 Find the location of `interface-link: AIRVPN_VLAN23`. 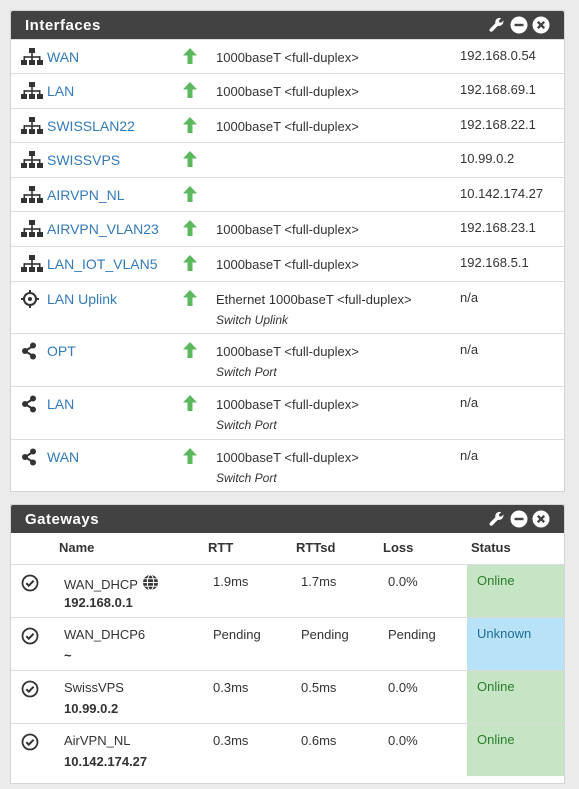

interface-link: AIRVPN_VLAN23 is located at coordinates (90, 229).